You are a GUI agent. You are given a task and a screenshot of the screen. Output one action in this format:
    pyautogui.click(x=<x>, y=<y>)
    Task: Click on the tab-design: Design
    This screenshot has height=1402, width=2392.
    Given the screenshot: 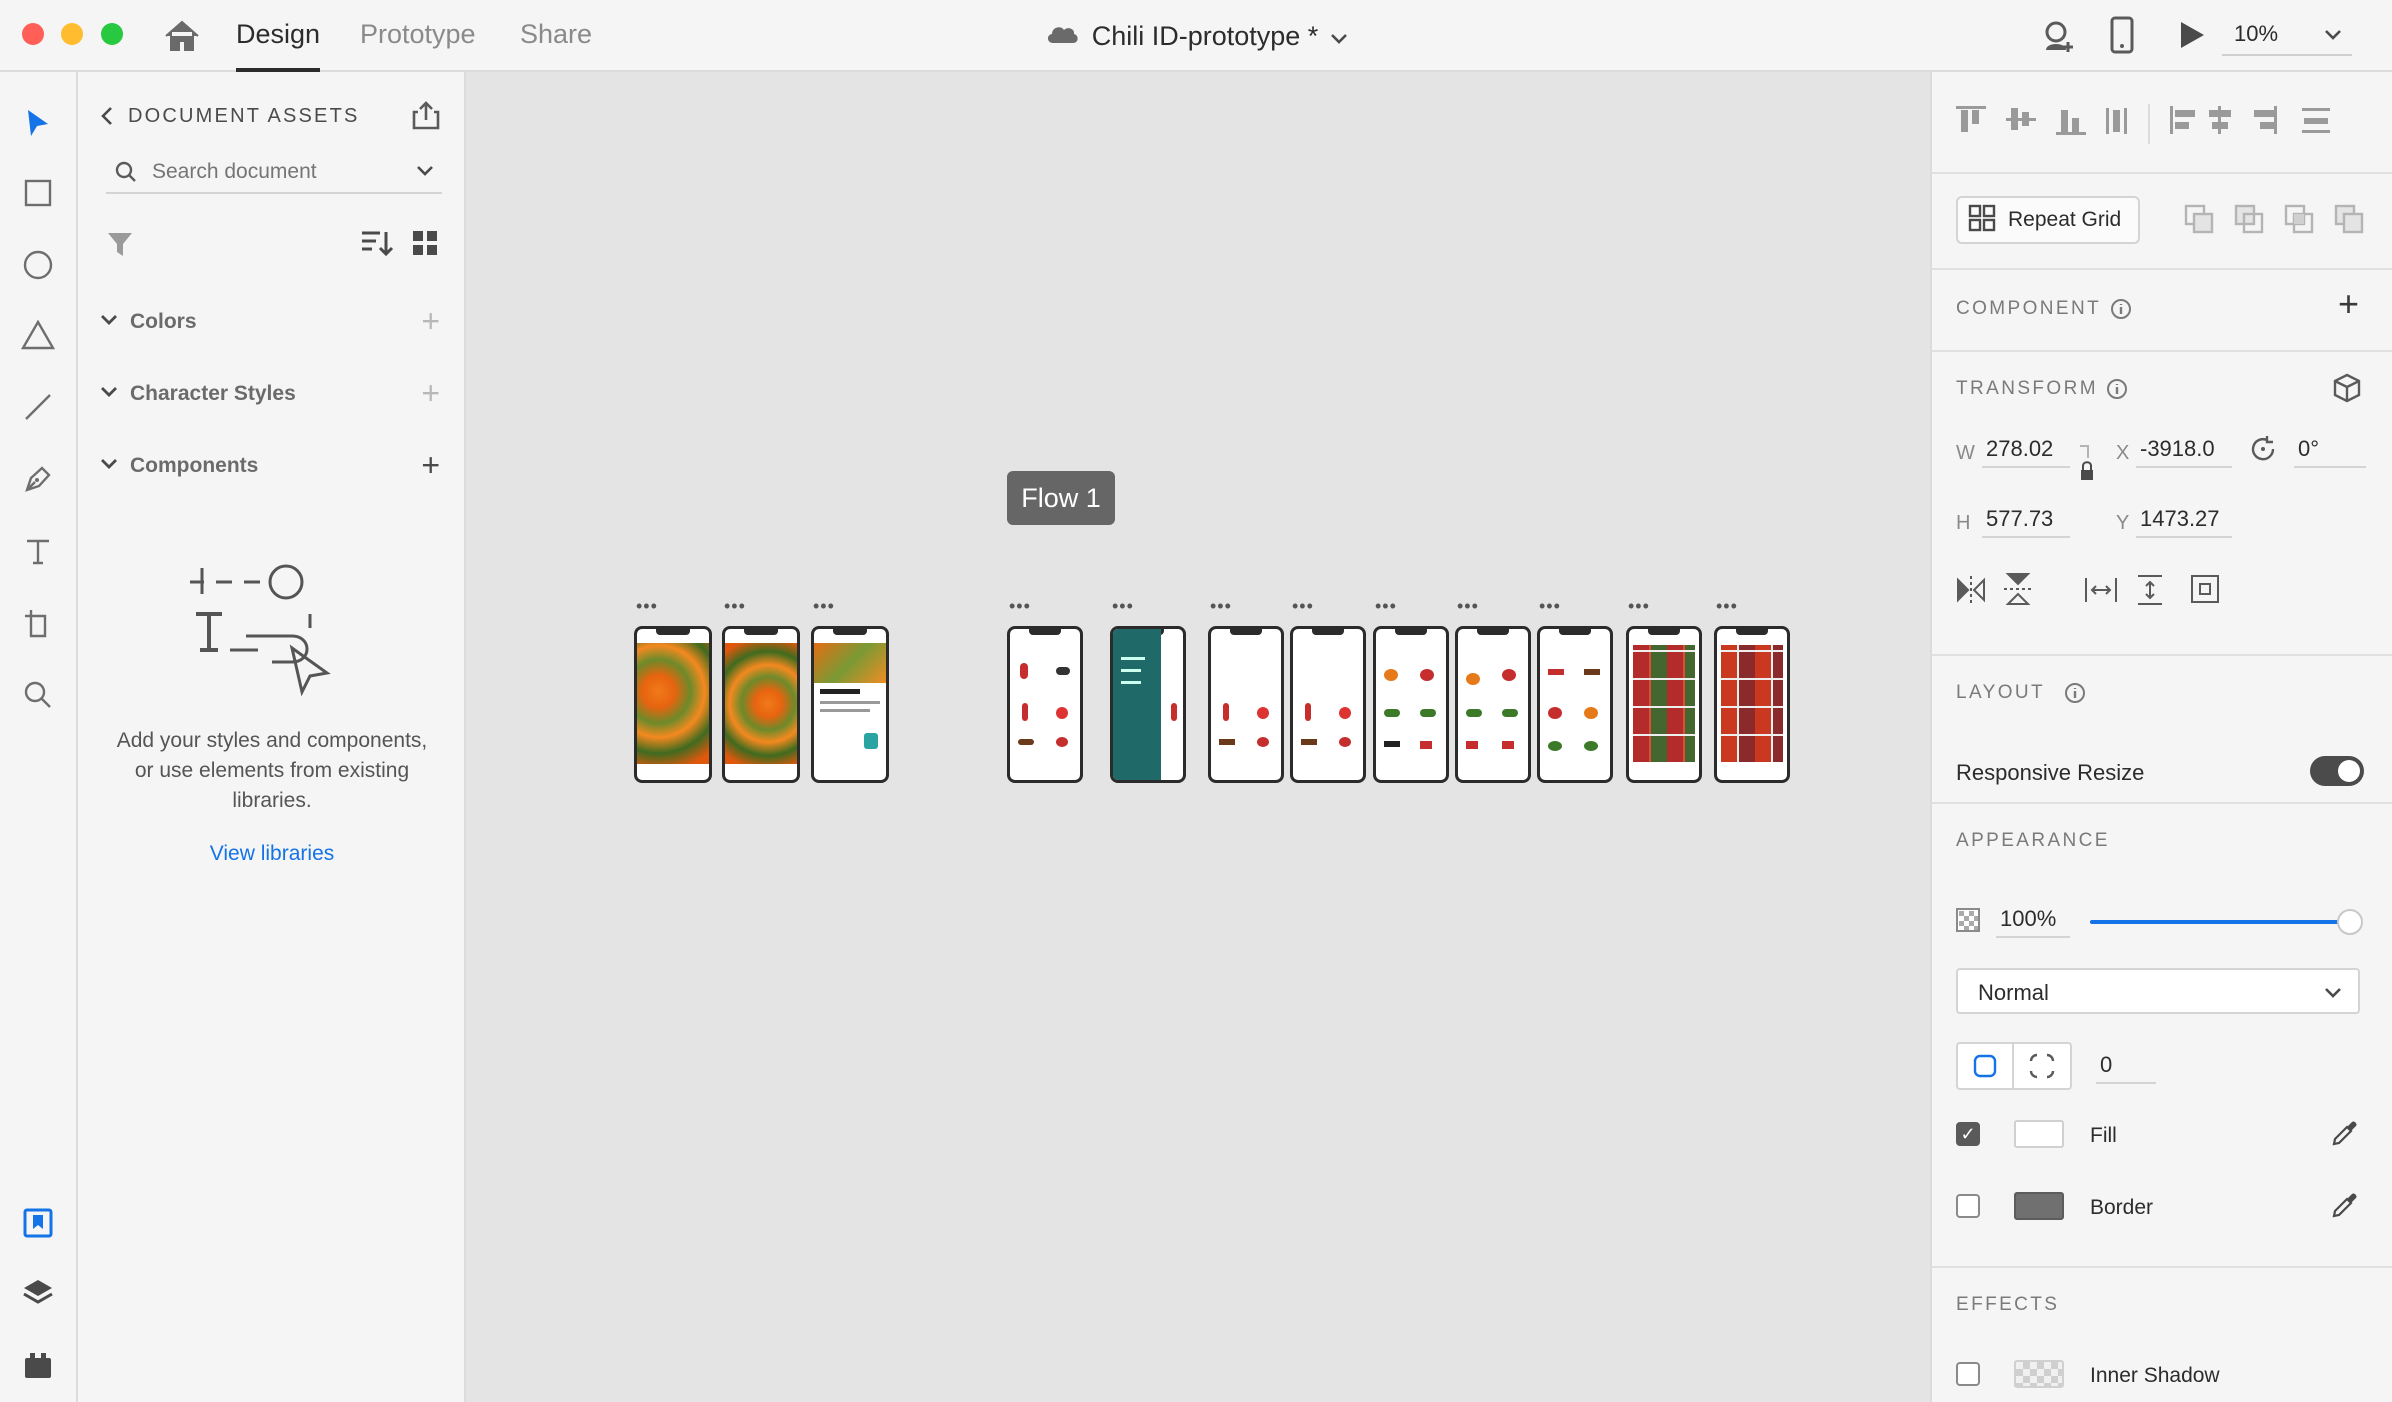 What is the action you would take?
    pyautogui.click(x=278, y=36)
    